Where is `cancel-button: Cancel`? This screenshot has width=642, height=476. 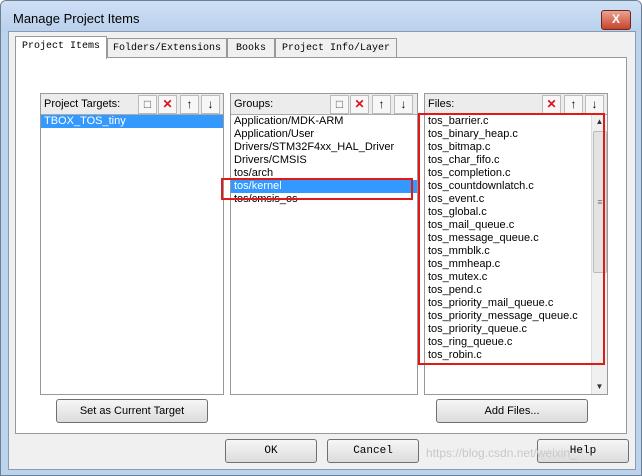
cancel-button: Cancel is located at coordinates (373, 451).